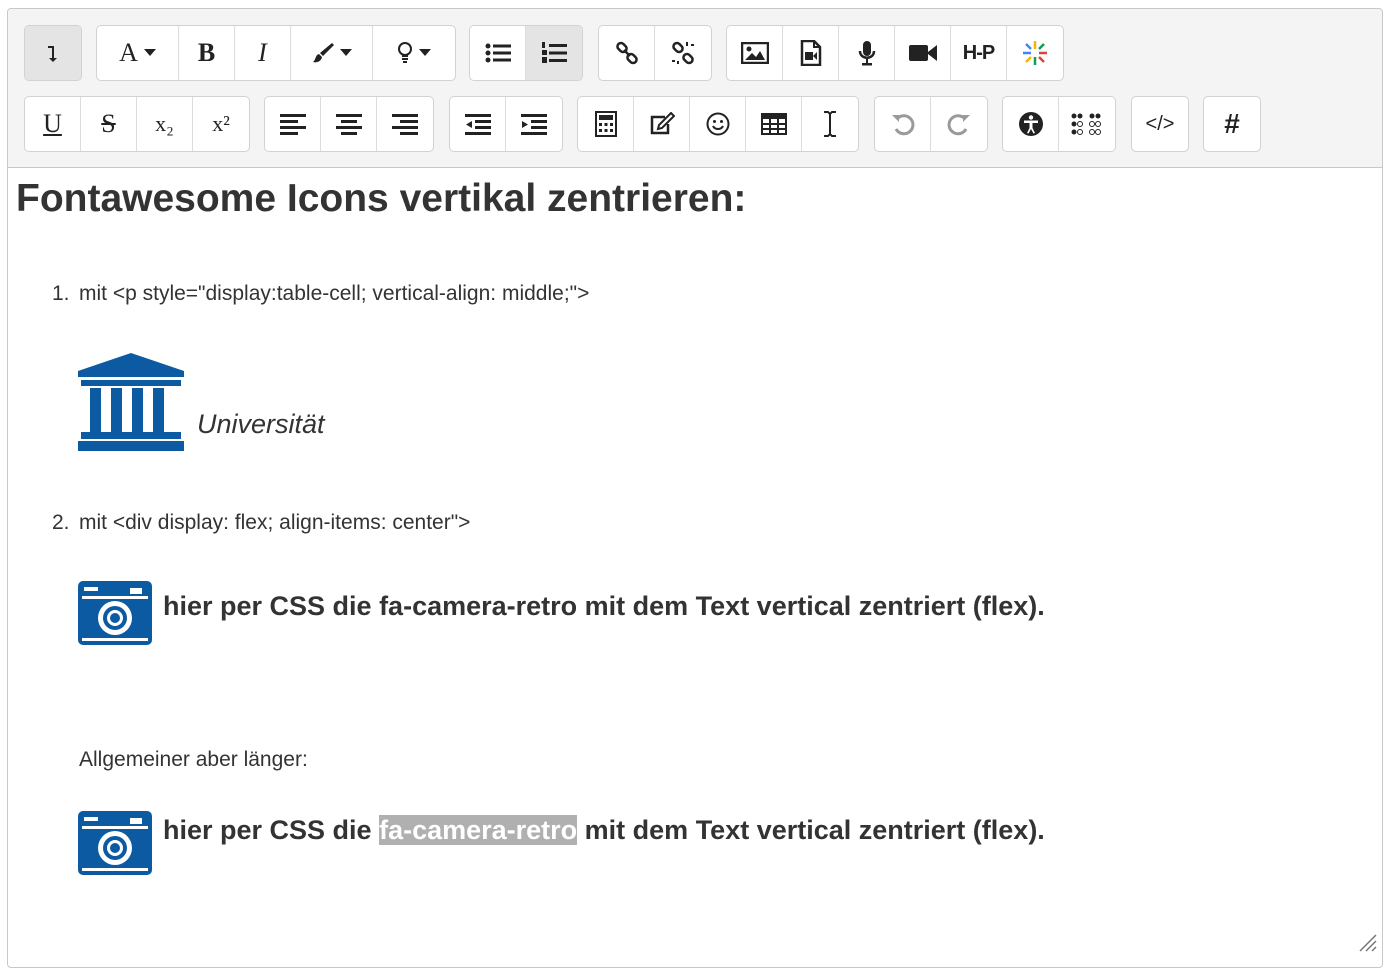 This screenshot has height=969, width=1386. I want to click on lightbulb-icon, so click(405, 53).